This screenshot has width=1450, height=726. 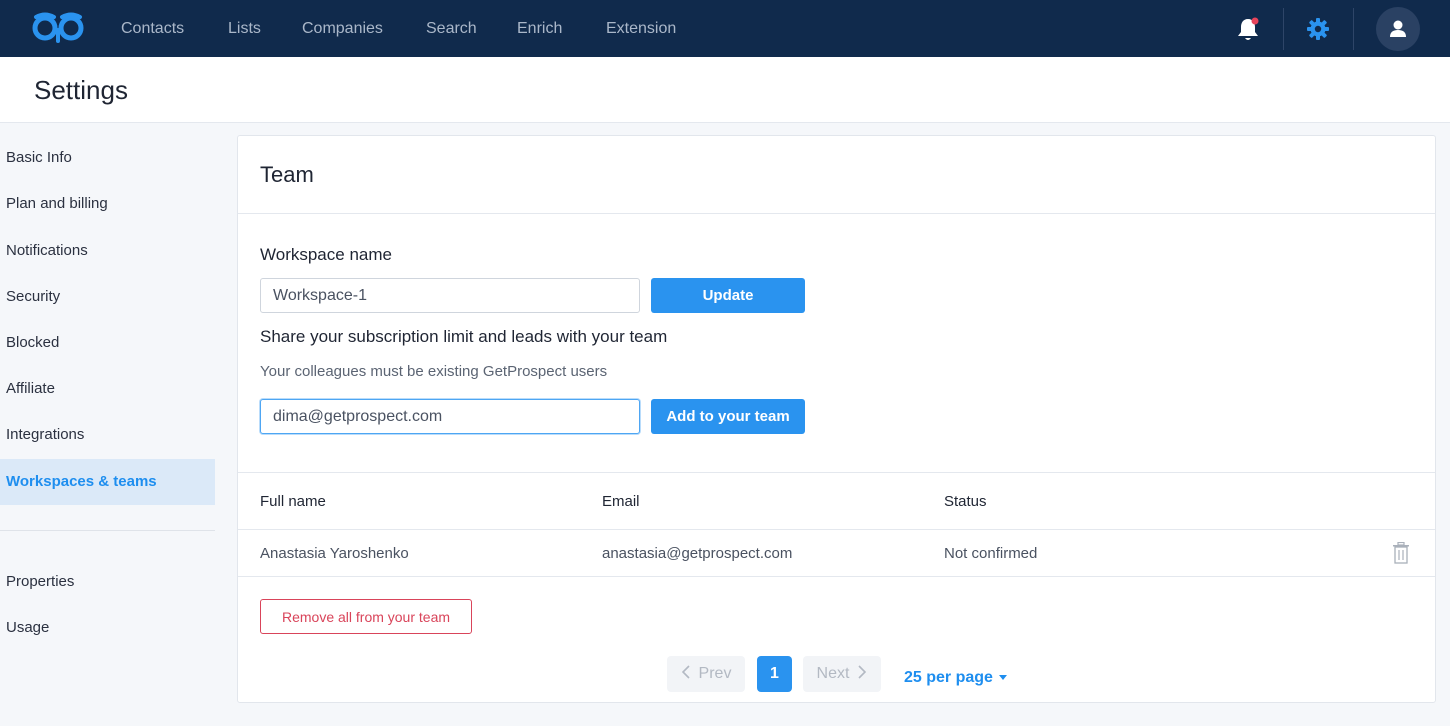 I want to click on sidebar-item-security: Security, so click(x=107, y=297).